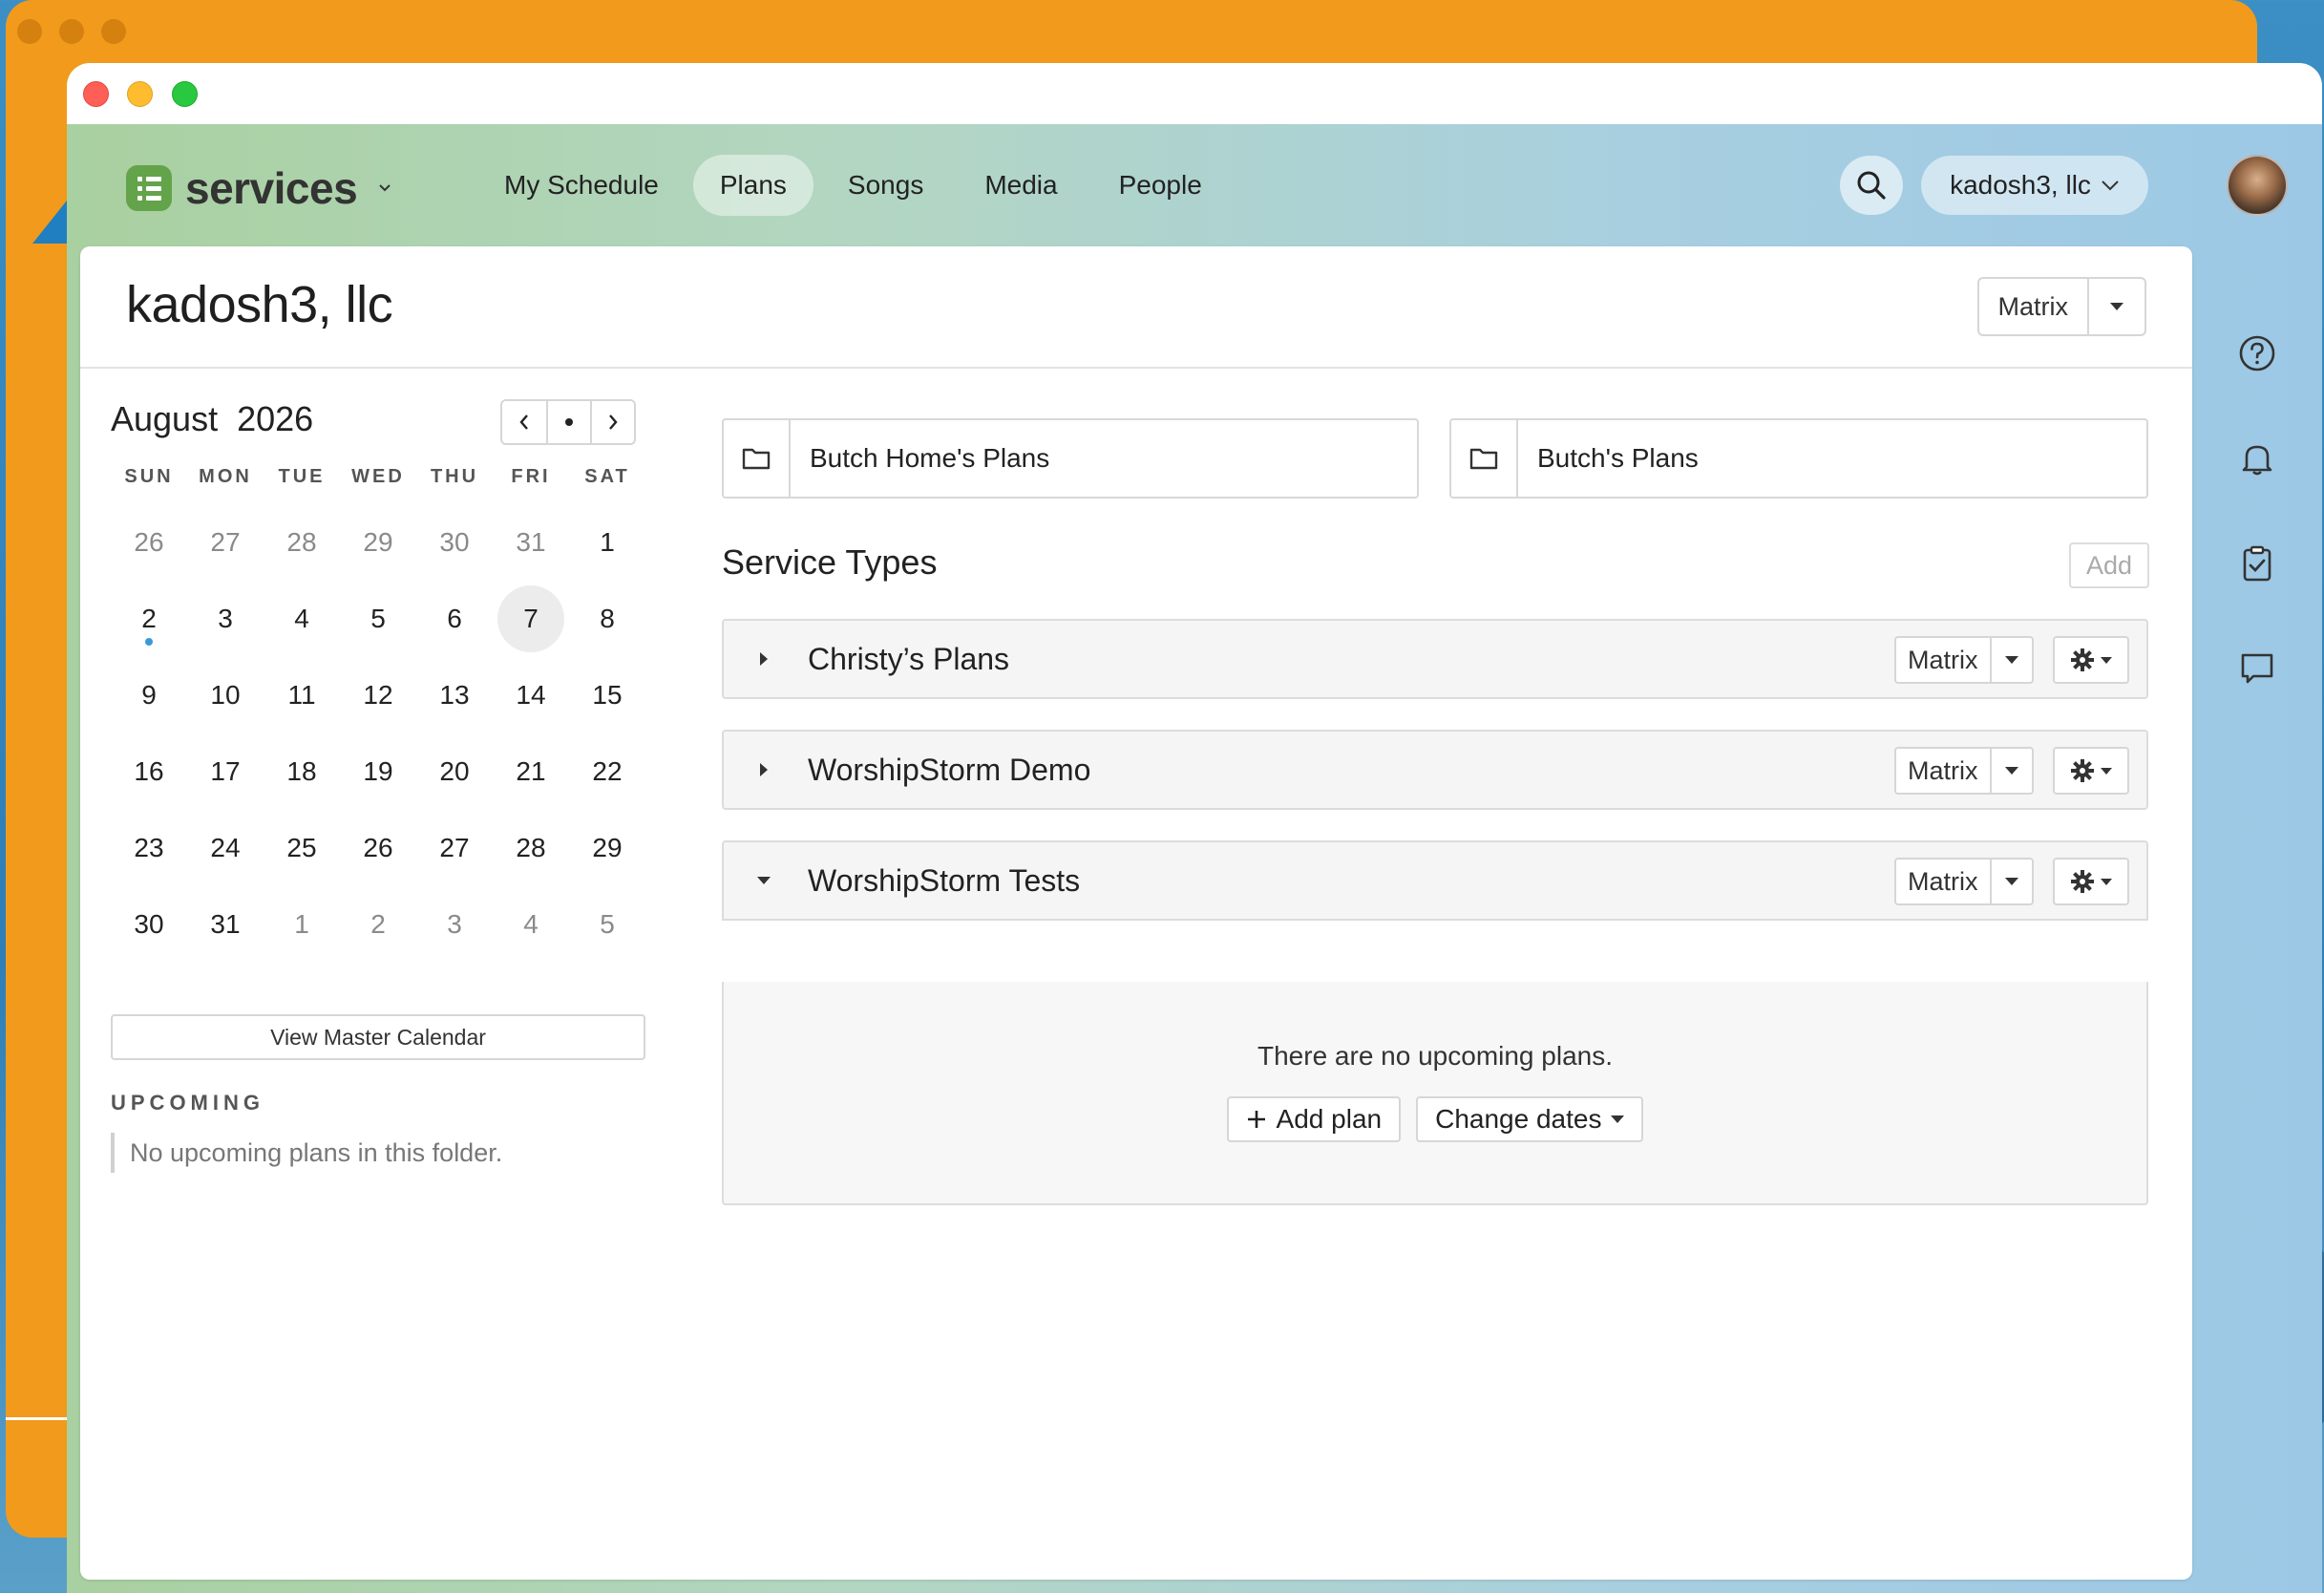 The width and height of the screenshot is (2324, 1593). I want to click on service-type-name: WorshipStorm Tests, so click(944, 880).